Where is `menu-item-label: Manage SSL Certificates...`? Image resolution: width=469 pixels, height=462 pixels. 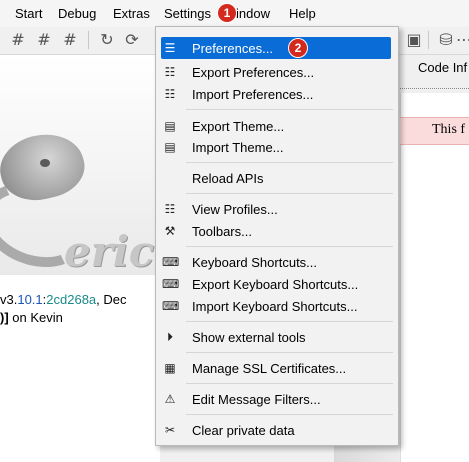 menu-item-label: Manage SSL Certificates... is located at coordinates (269, 368).